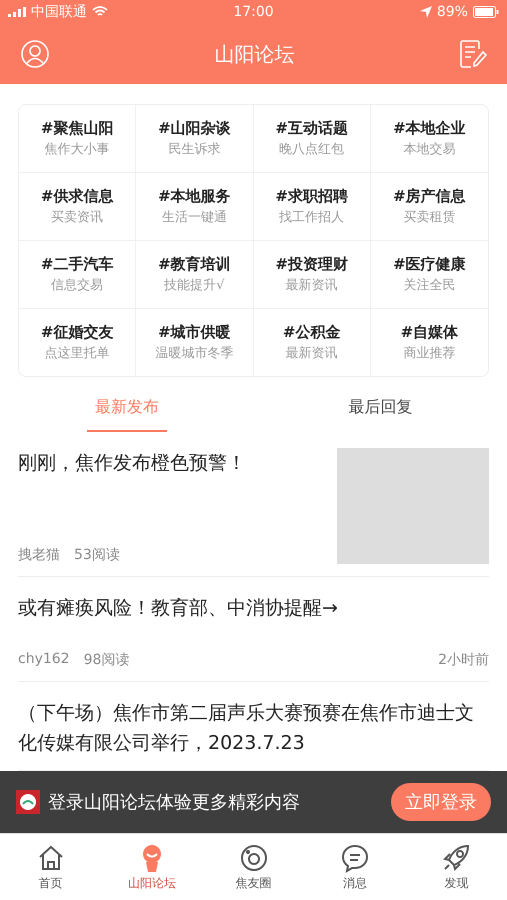 The height and width of the screenshot is (900, 507). Describe the element at coordinates (172, 463) in the screenshot. I see `post-title: 刚刚，焦作发布橙色预警！` at that location.